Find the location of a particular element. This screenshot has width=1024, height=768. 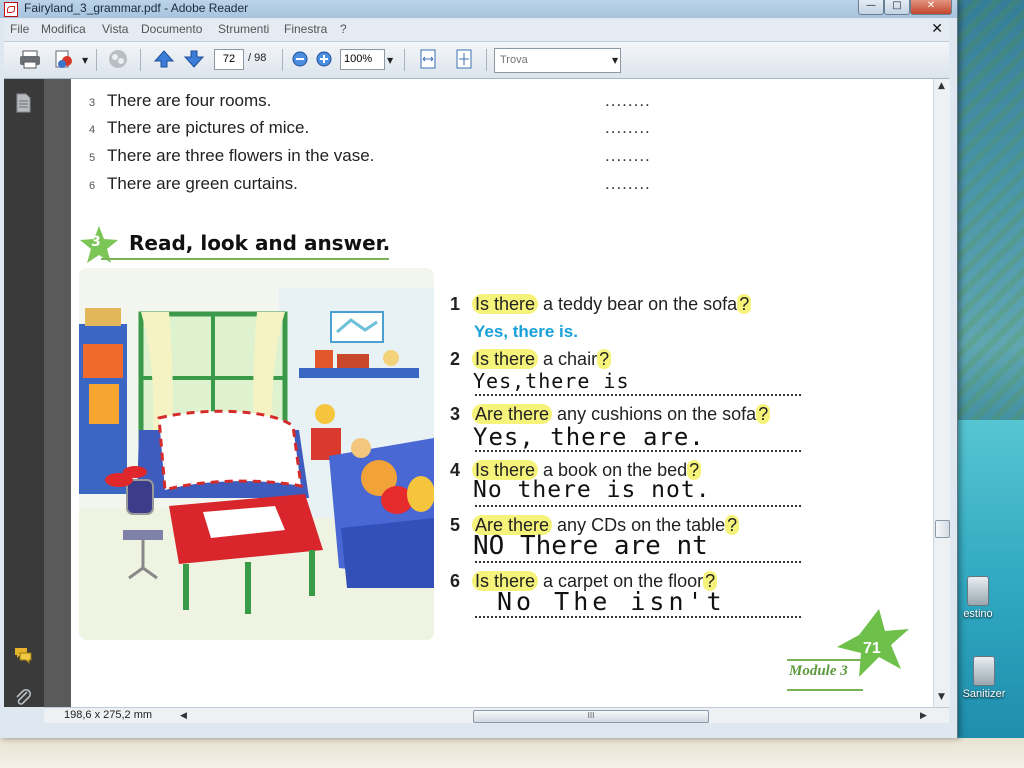

navigation-pane is located at coordinates (24, 393).